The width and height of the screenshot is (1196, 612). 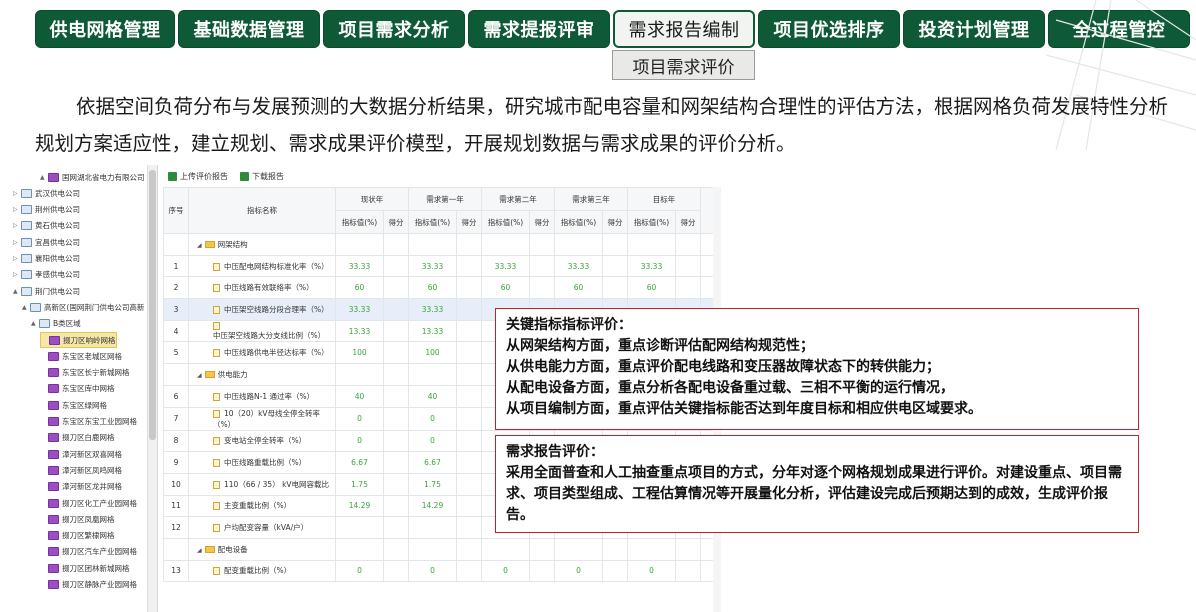 What do you see at coordinates (46, 226) in the screenshot?
I see `tree-item-org: ▷ 黄石供电公司` at bounding box center [46, 226].